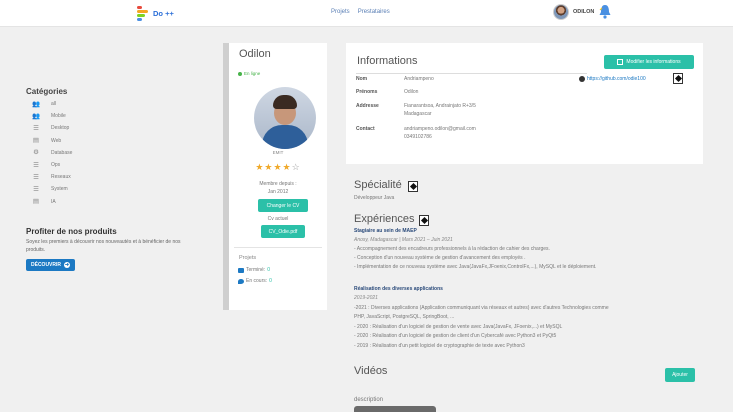 The width and height of the screenshot is (733, 412). I want to click on address-line-2: Madagascar, so click(418, 114).